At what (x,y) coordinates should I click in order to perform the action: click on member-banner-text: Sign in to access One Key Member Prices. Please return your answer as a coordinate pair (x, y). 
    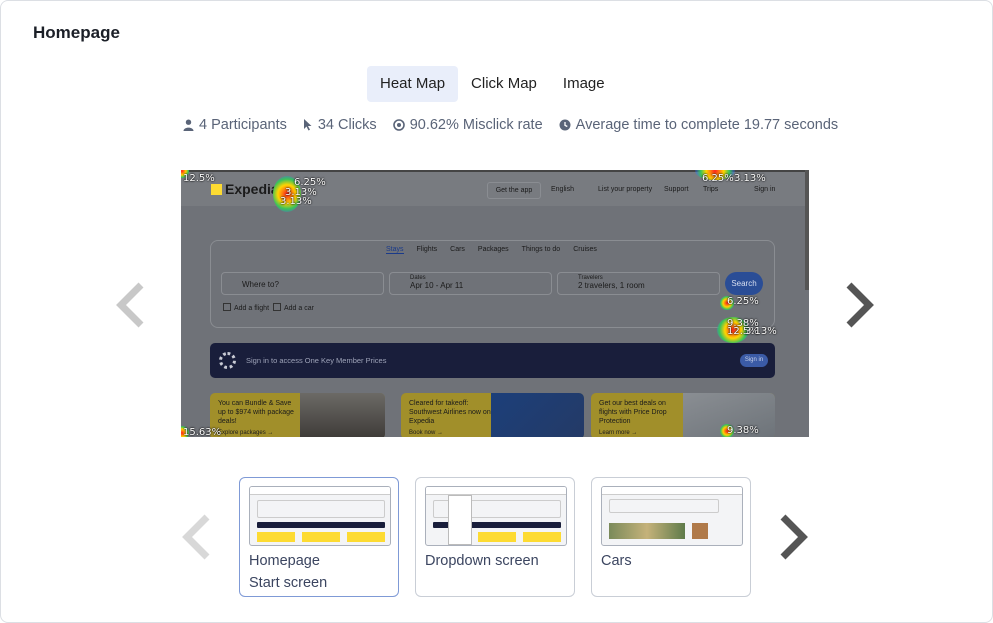
    Looking at the image, I should click on (316, 360).